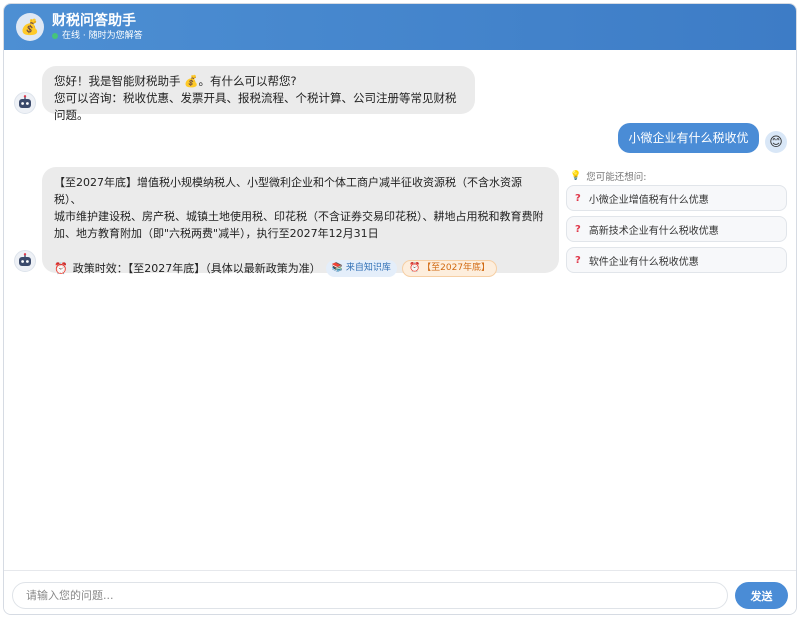  Describe the element at coordinates (616, 177) in the screenshot. I see `suggestions-title: 您可能还想问:` at that location.